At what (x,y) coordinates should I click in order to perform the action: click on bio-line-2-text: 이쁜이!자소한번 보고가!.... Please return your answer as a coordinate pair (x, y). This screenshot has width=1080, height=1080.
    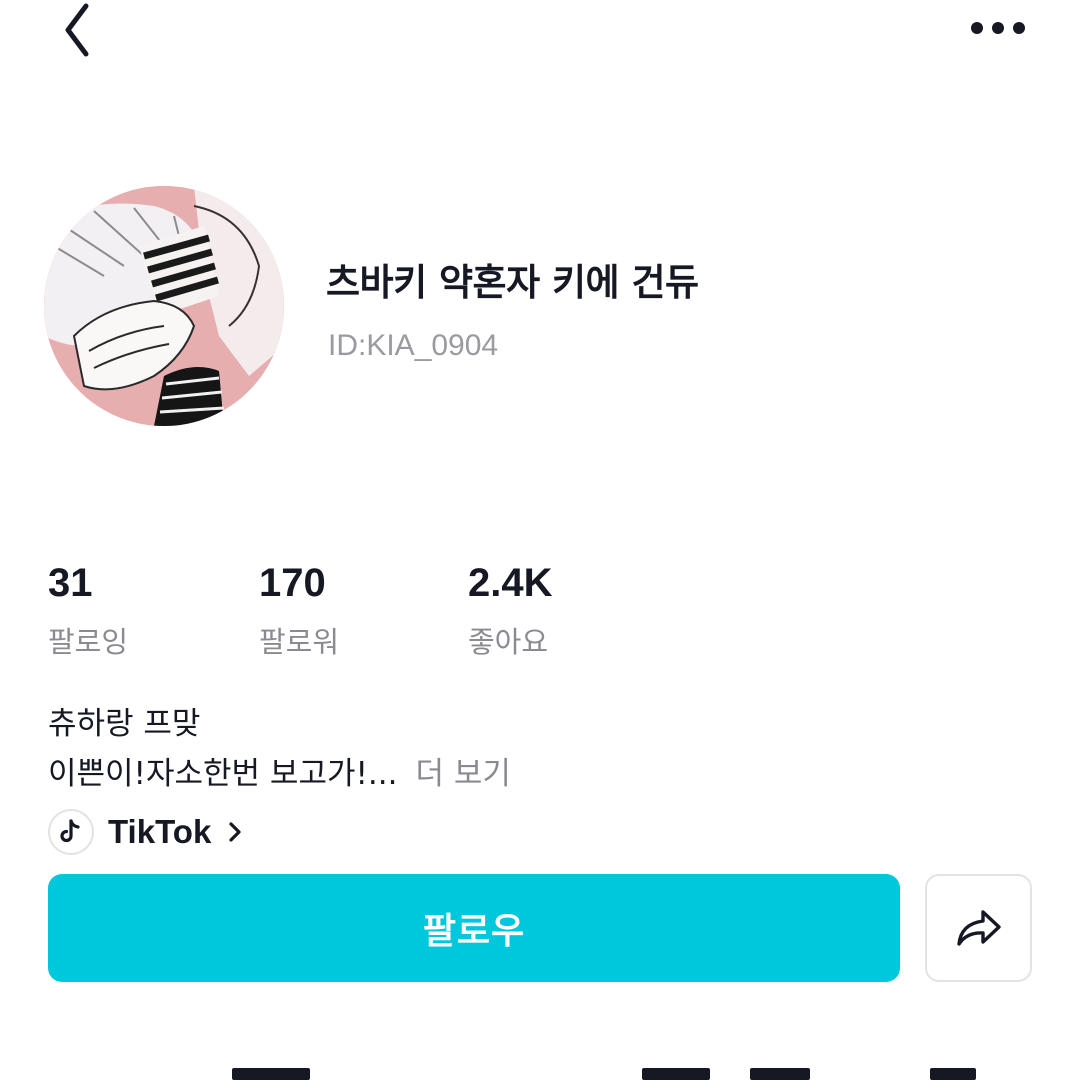
    Looking at the image, I should click on (223, 774).